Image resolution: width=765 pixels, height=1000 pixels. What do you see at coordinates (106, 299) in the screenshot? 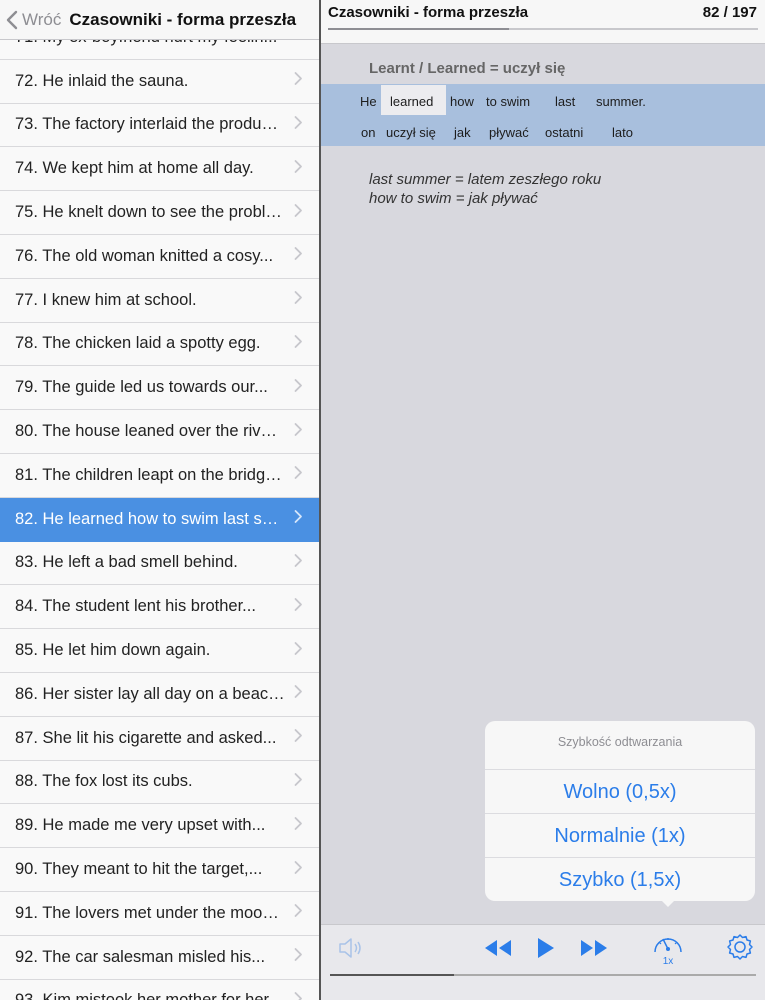
I see `list-item-label: 77. I knew him at school.` at bounding box center [106, 299].